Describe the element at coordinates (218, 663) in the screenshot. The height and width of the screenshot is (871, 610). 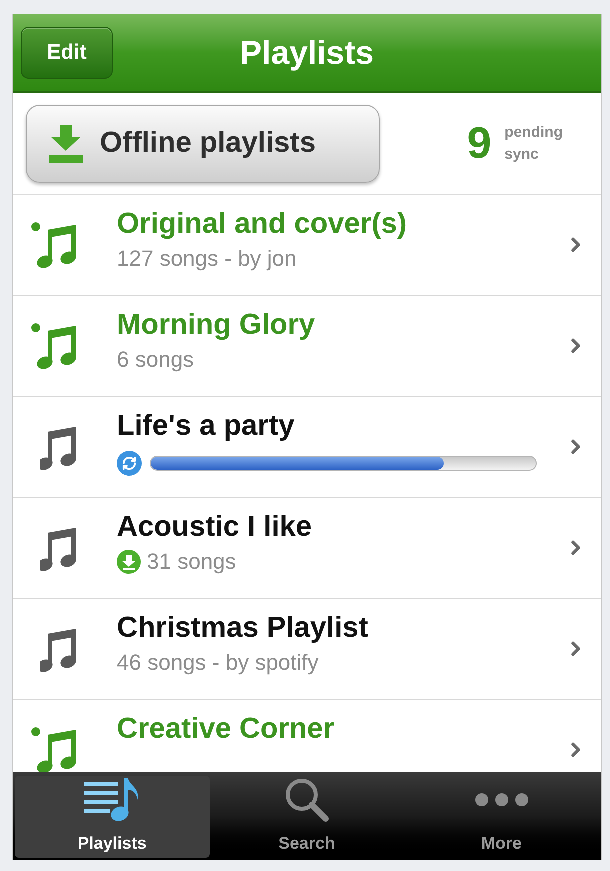
I see `playlist-subtitle: 46 songs - by spotify` at that location.